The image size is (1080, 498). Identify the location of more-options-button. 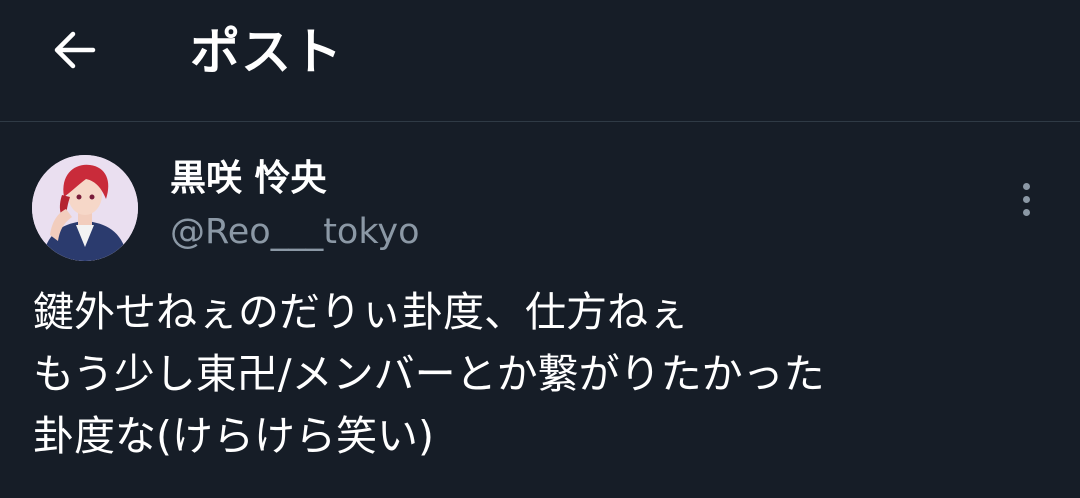
(1026, 199).